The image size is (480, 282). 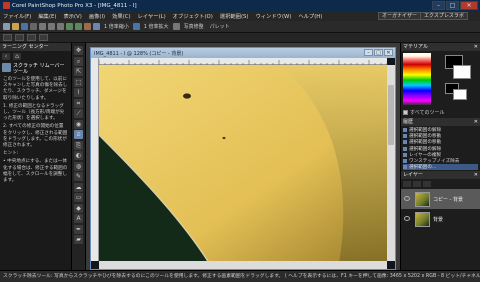 What do you see at coordinates (78, 187) in the screenshot?
I see `smudge-tool-icon: ☁` at bounding box center [78, 187].